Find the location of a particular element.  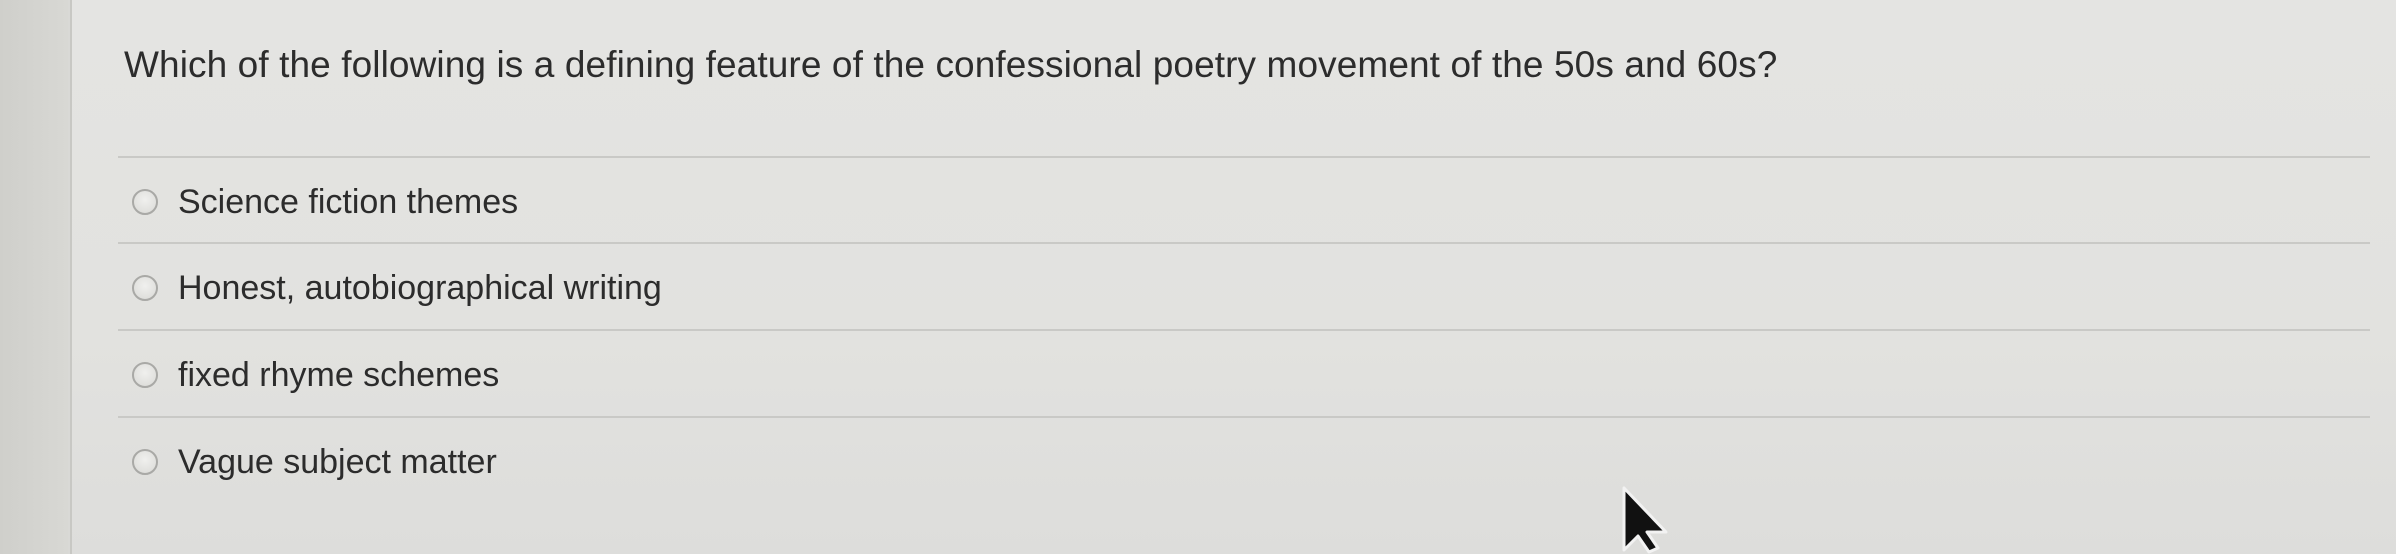

option-vague-subject: Vague subject matter is located at coordinates (314, 462).